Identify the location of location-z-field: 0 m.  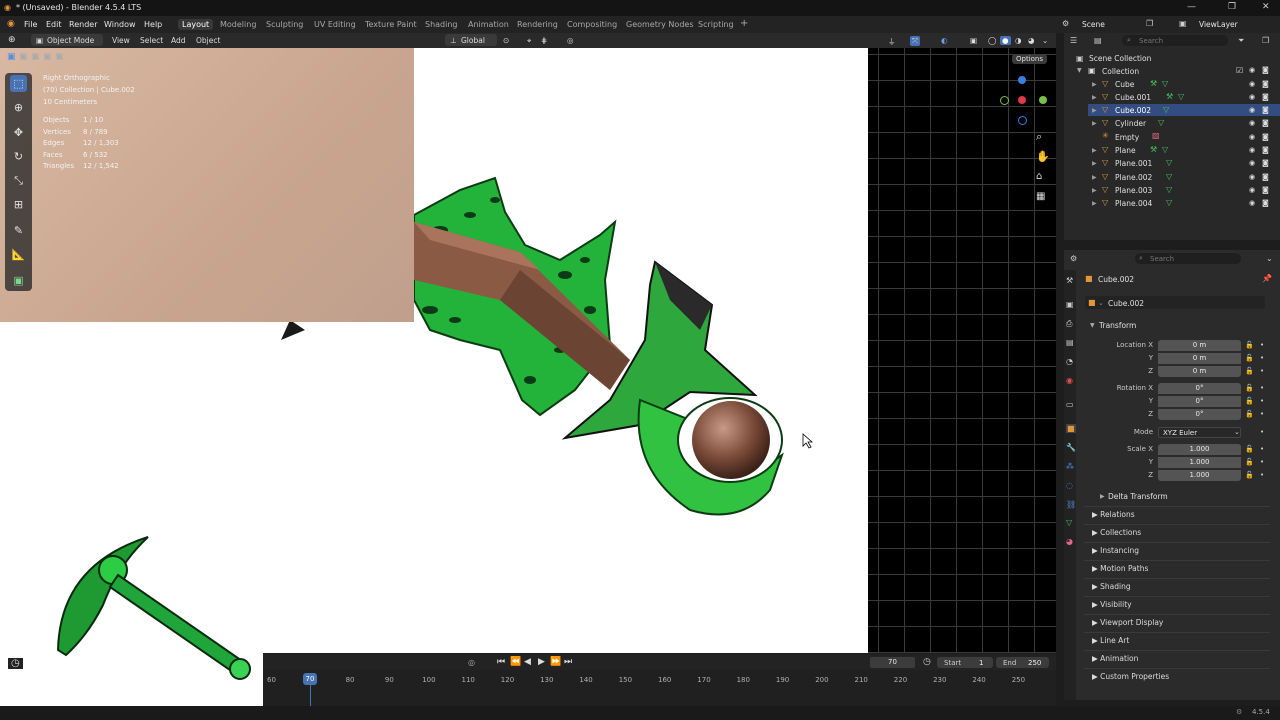
(1199, 371).